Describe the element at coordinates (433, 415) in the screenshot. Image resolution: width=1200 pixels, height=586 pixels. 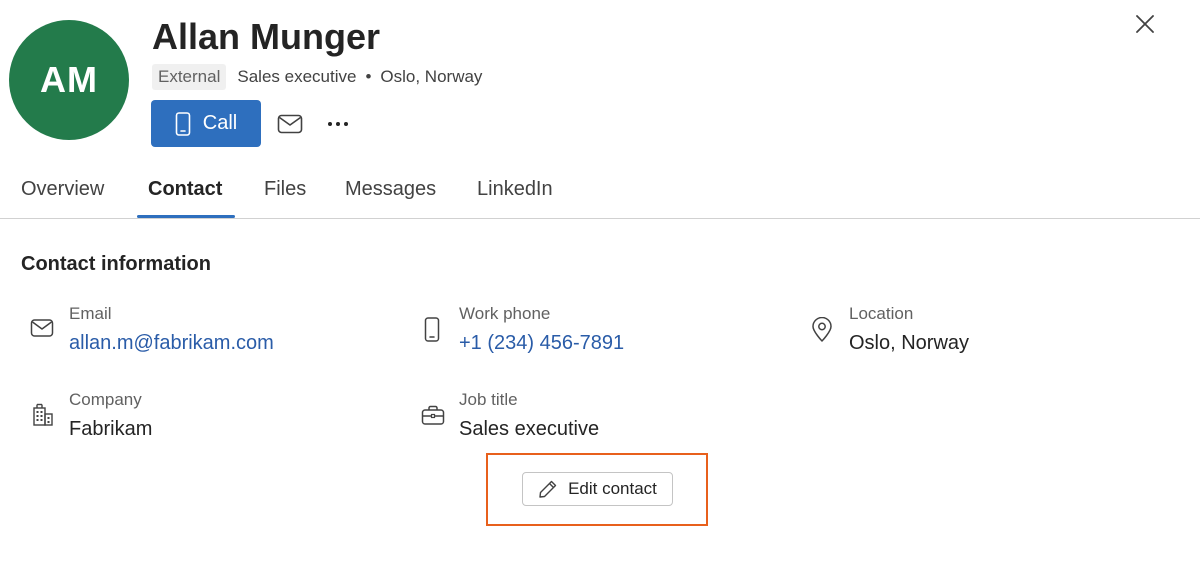
I see `briefcase-icon` at that location.